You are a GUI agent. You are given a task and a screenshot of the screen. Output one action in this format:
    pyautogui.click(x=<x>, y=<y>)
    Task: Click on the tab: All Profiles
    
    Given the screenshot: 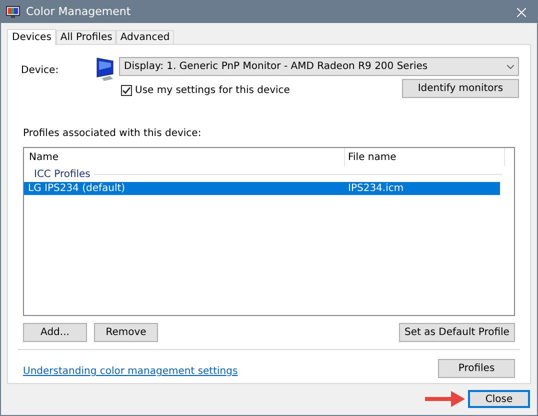 What is the action you would take?
    pyautogui.click(x=86, y=37)
    